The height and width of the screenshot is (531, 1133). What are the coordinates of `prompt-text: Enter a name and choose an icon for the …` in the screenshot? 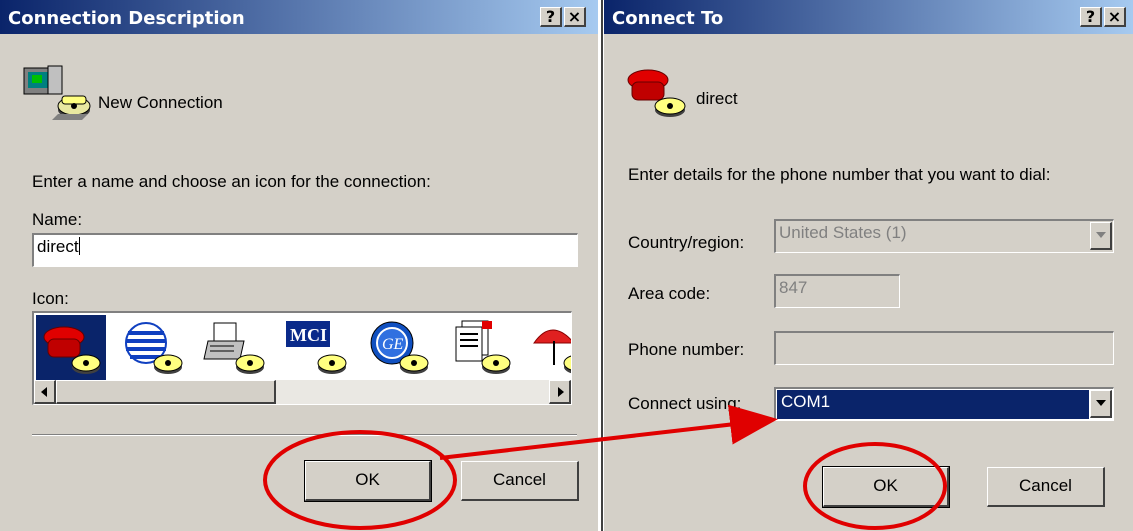 It's located at (231, 181).